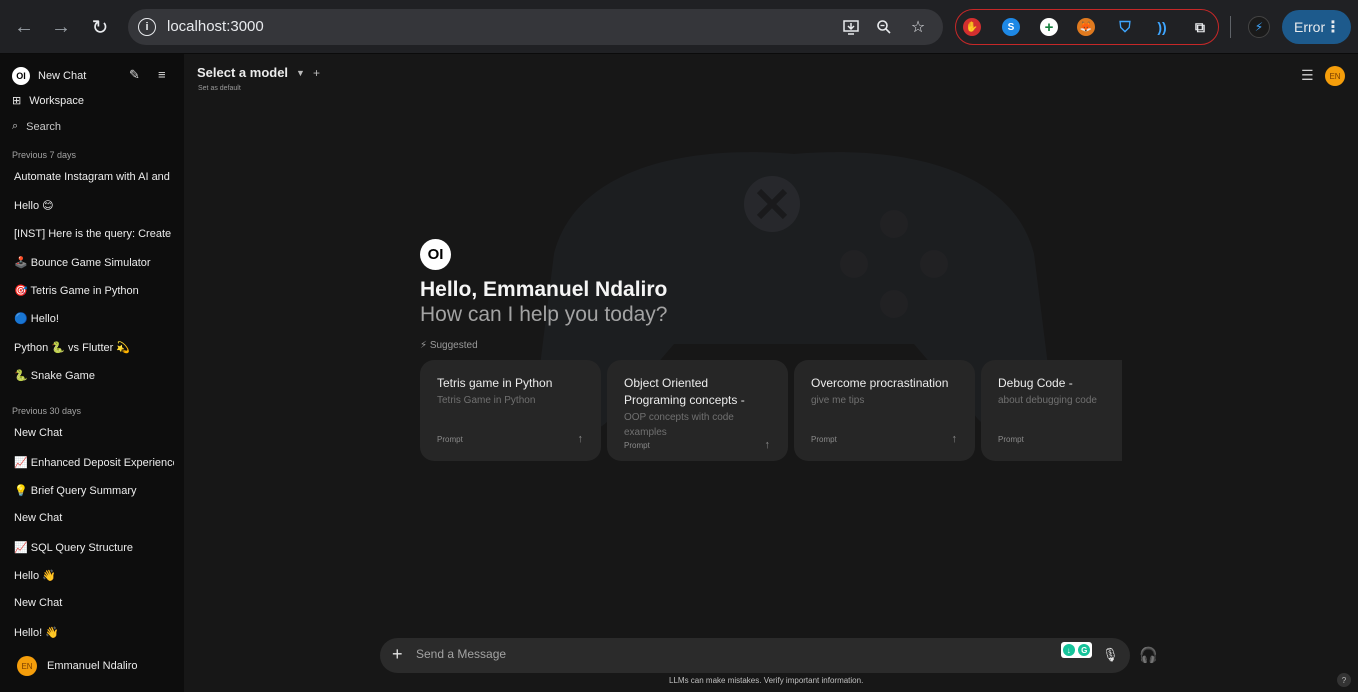  I want to click on model-selector-label: Select a model, so click(243, 72).